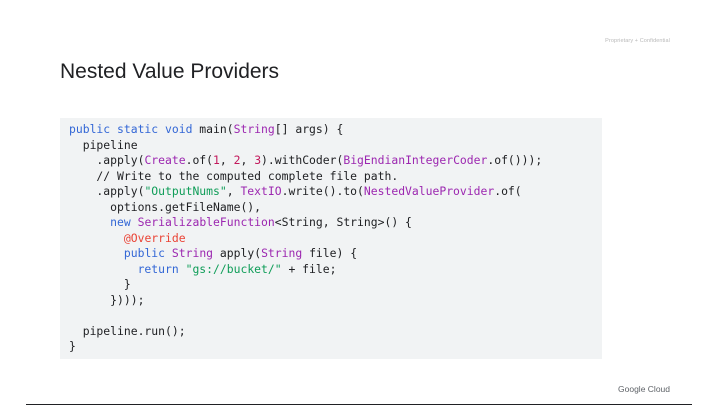  Describe the element at coordinates (429, 191) in the screenshot. I see `code-type: NestedValueProvider` at that location.